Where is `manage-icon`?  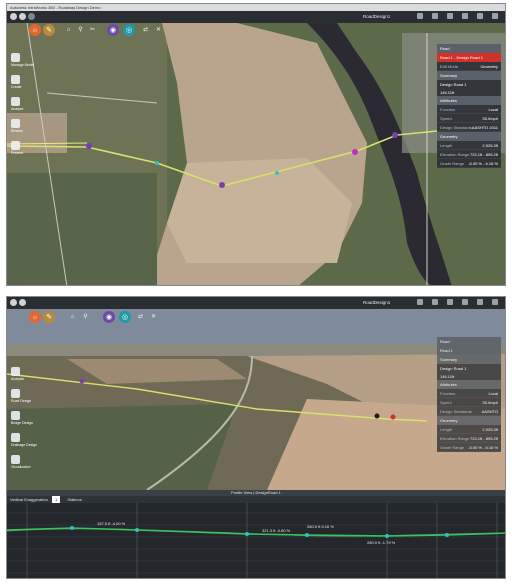
manage-icon is located at coordinates (15, 57).